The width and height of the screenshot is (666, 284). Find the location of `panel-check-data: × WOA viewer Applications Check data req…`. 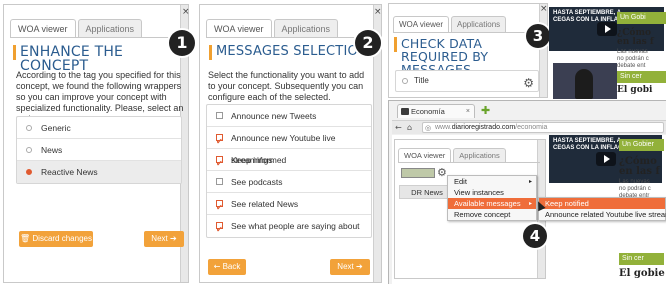

panel-check-data: × WOA viewer Applications Check data req… is located at coordinates (469, 50).